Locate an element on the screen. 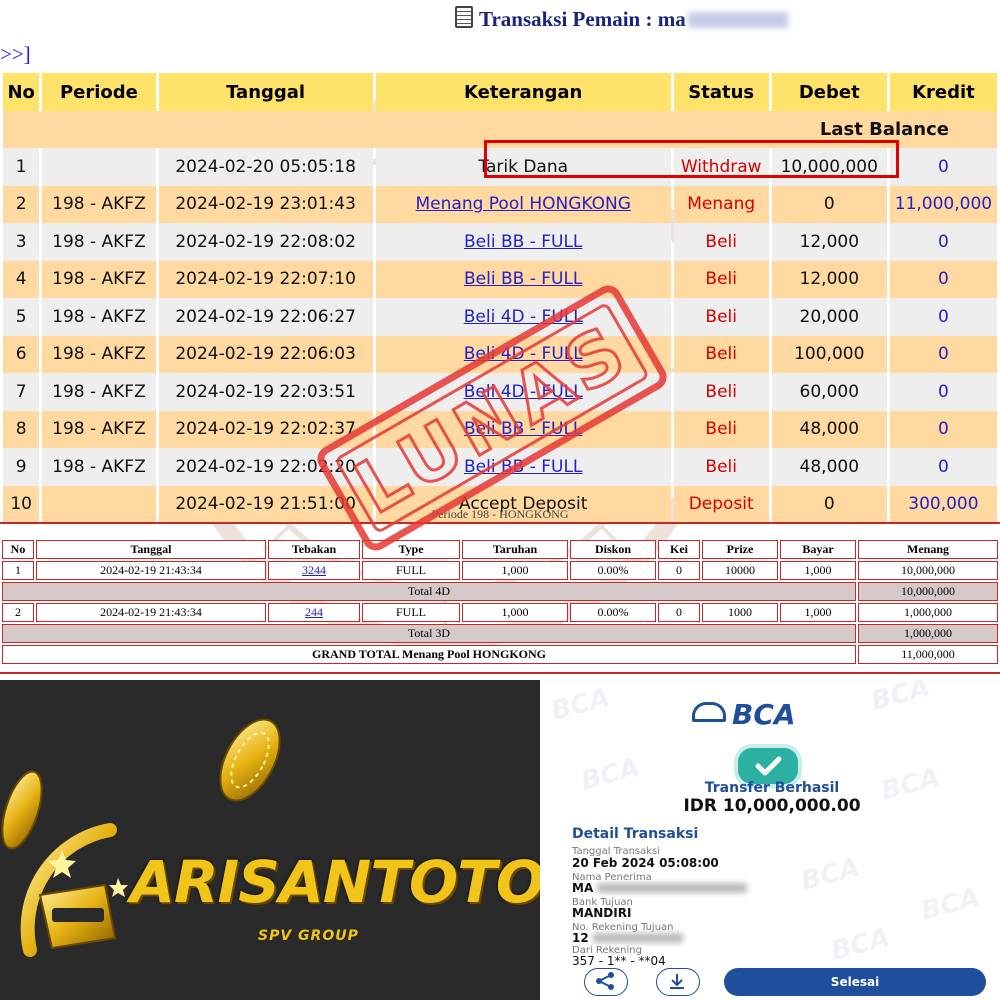 The image size is (1000, 1000). transfer-status: Transfer Berhasil is located at coordinates (772, 788).